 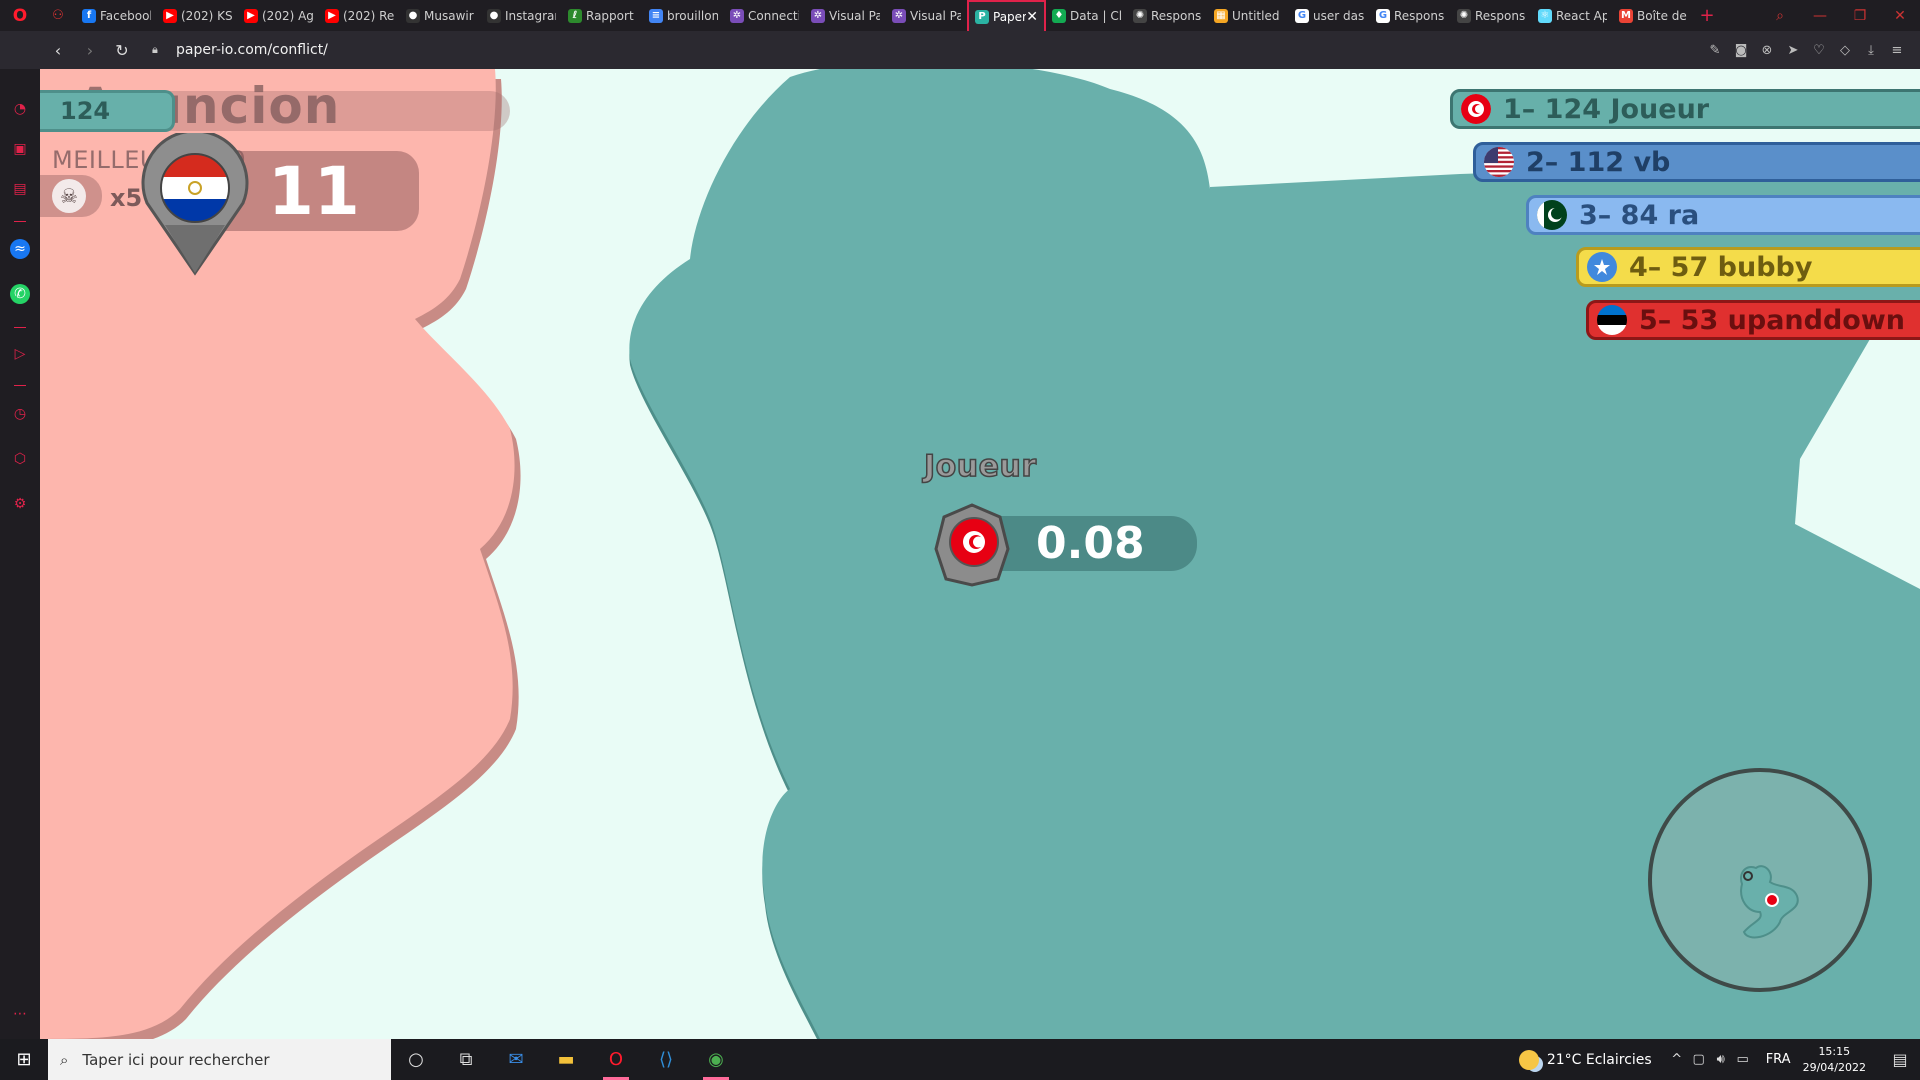 I want to click on browser-tab: ● Instagram, so click(x=521, y=15).